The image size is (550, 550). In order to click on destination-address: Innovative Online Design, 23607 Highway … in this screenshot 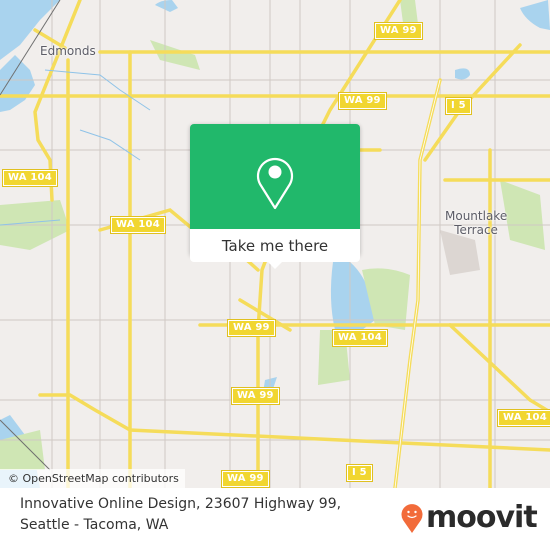, I will do `click(181, 514)`.